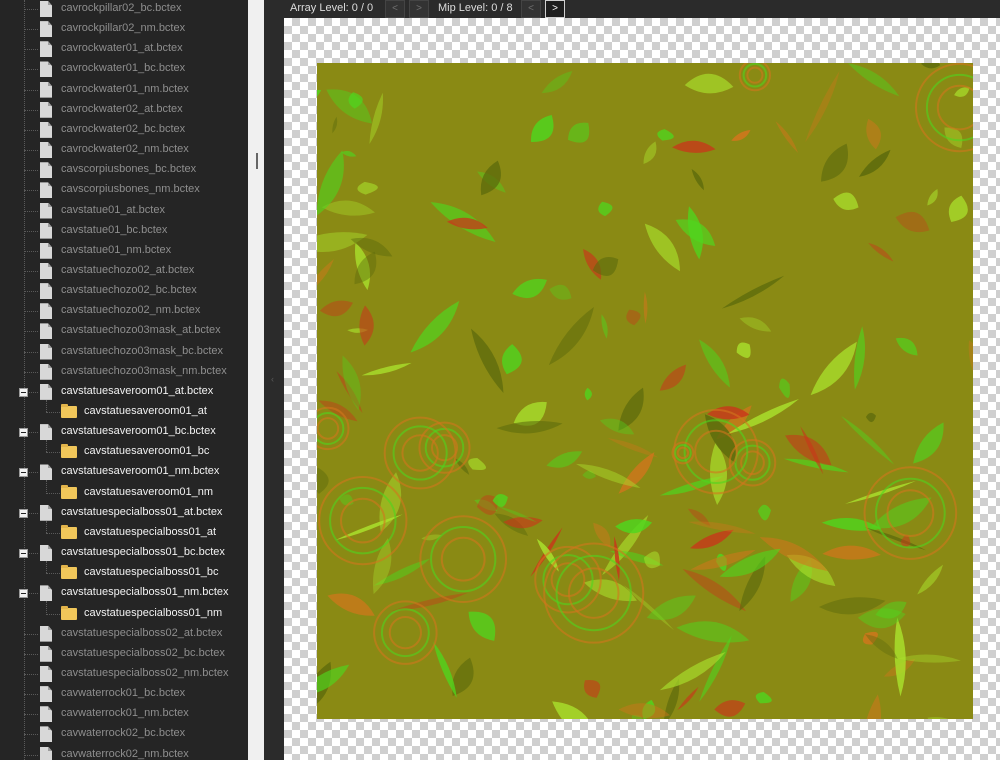 This screenshot has height=760, width=1000. Describe the element at coordinates (124, 598) in the screenshot. I see `tree-file-item: cavstatuespecialboss01_nm.bctex` at that location.